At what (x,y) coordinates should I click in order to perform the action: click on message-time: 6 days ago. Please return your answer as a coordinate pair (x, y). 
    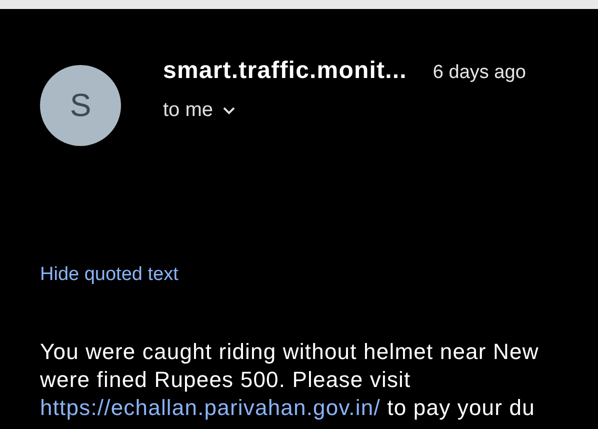
    Looking at the image, I should click on (479, 73).